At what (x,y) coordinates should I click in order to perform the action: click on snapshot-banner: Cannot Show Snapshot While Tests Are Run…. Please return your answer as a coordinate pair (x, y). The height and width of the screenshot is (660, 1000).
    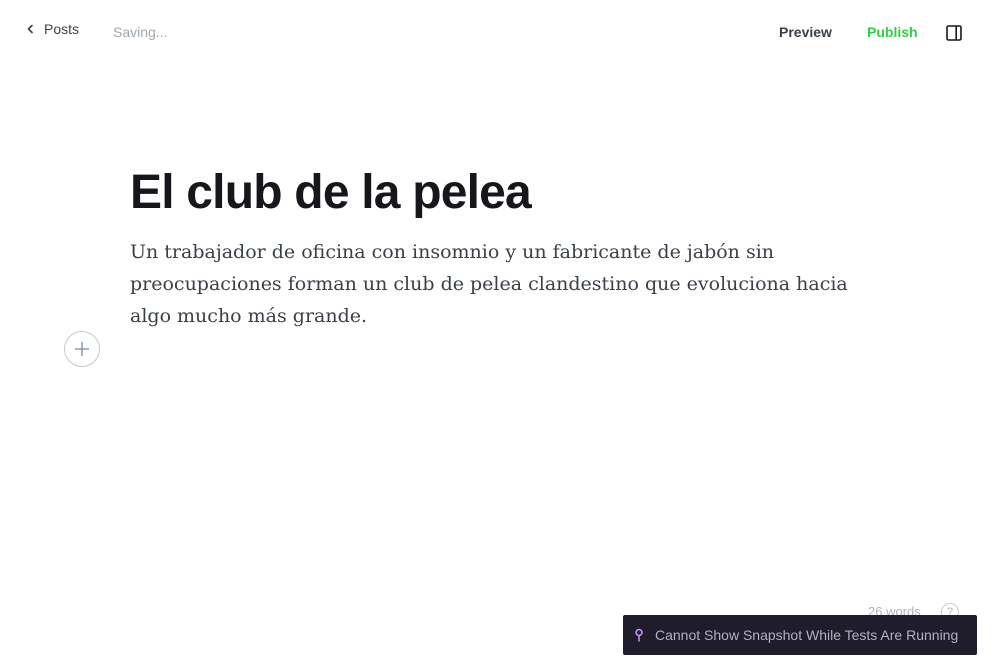
    Looking at the image, I should click on (800, 635).